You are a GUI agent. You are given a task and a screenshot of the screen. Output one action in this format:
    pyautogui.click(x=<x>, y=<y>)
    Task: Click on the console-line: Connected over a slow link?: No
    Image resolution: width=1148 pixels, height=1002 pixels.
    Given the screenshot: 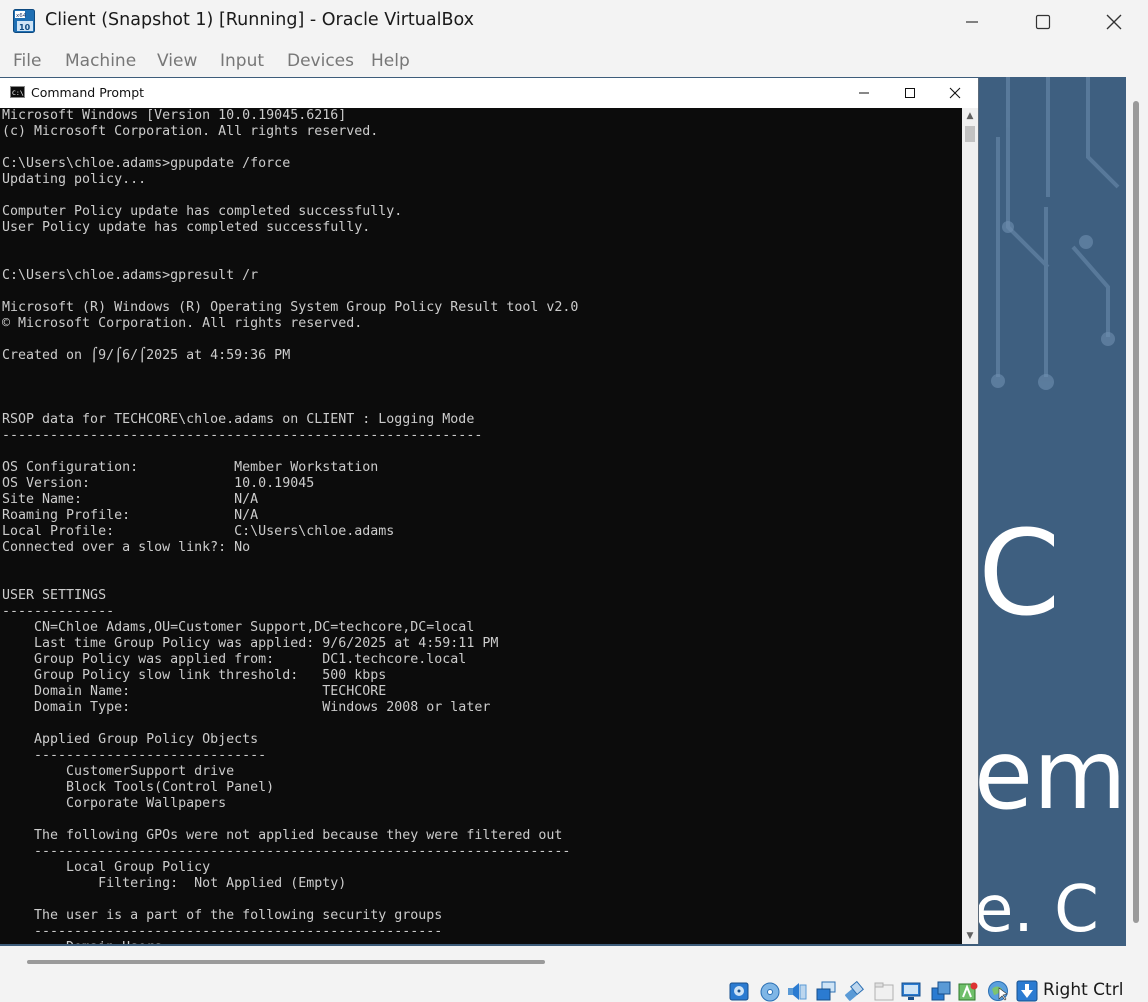 What is the action you would take?
    pyautogui.click(x=126, y=547)
    